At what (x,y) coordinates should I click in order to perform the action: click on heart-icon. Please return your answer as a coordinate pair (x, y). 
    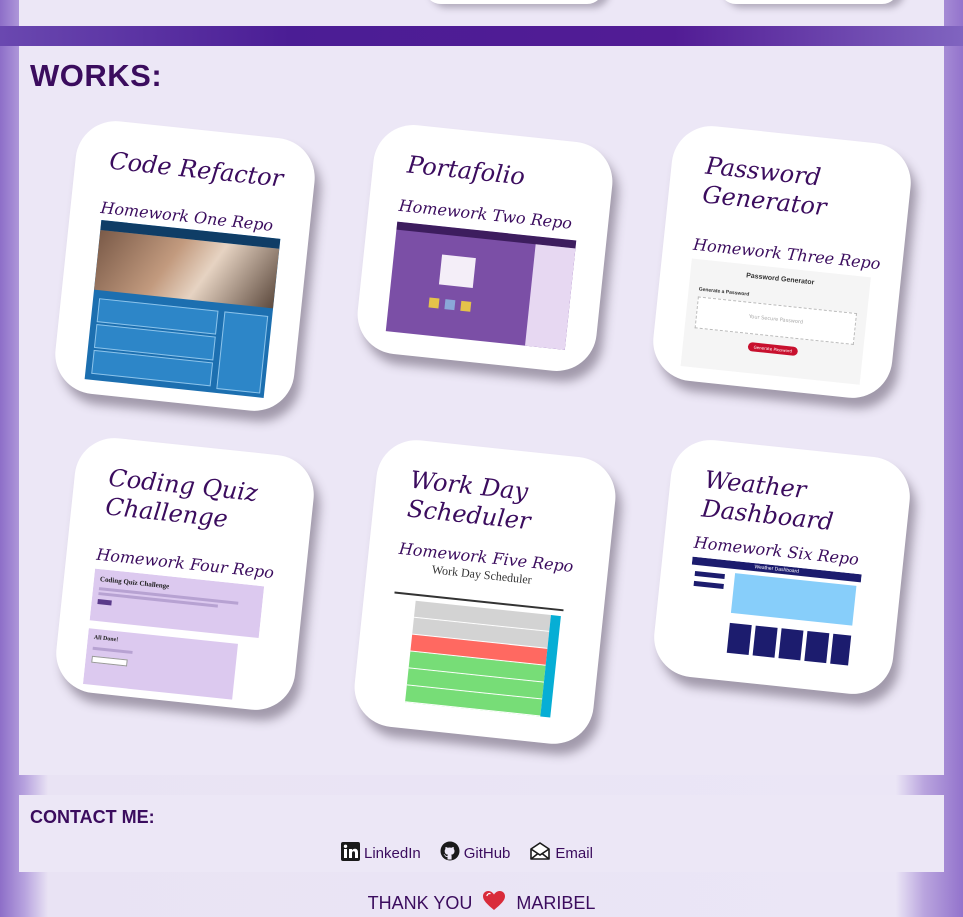
    Looking at the image, I should click on (494, 903).